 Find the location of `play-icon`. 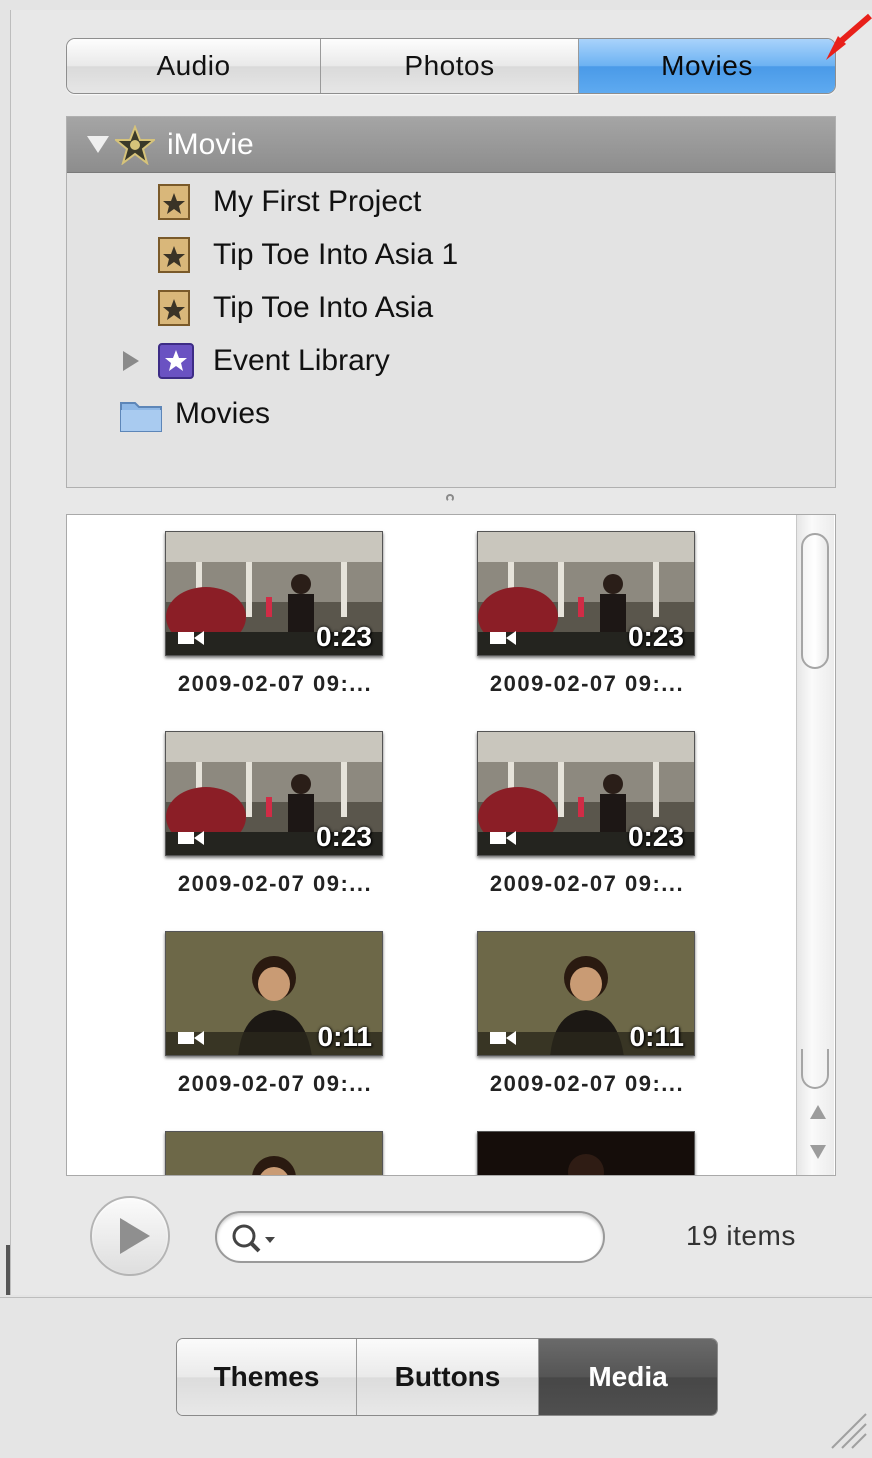

play-icon is located at coordinates (135, 1236).